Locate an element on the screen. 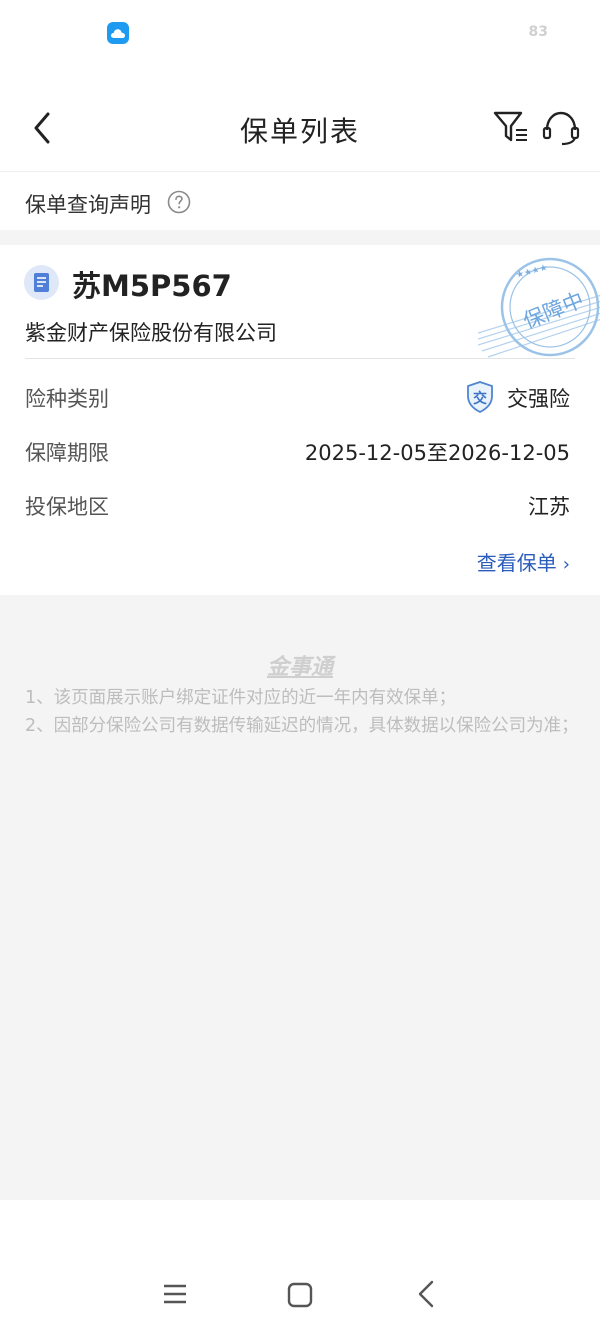  nav-bar: 保单列表 is located at coordinates (300, 121).